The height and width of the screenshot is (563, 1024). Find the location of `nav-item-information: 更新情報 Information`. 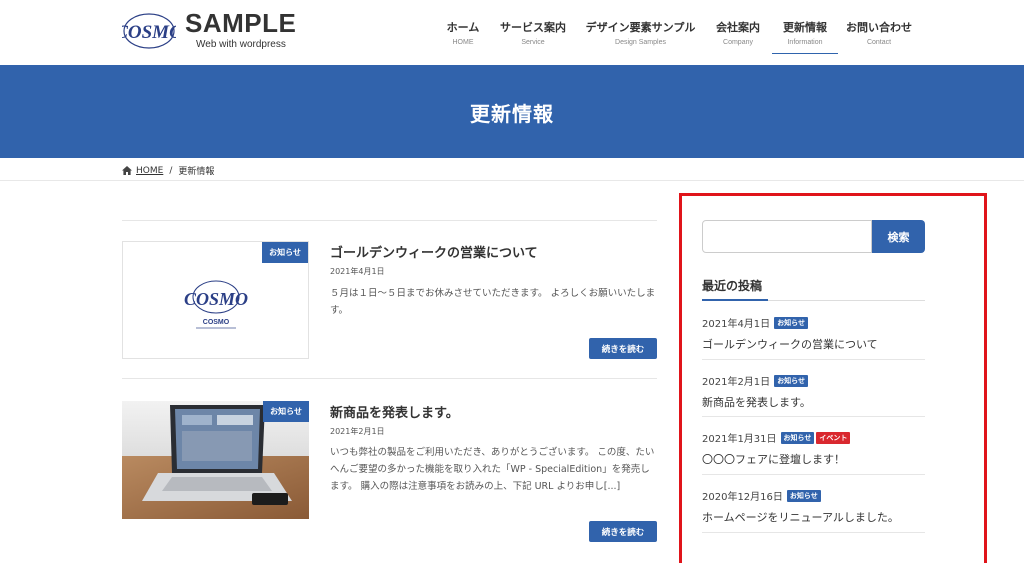

nav-item-information: 更新情報 Information is located at coordinates (805, 27).